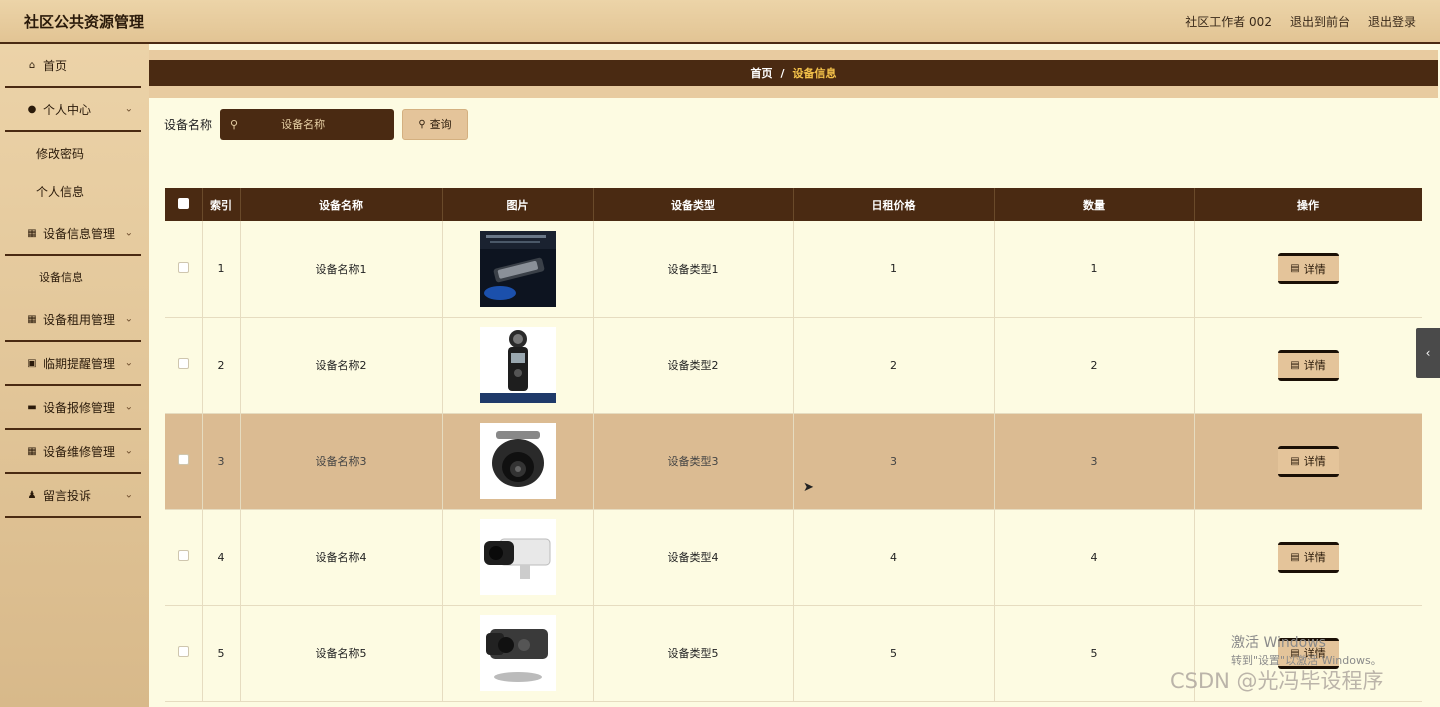  Describe the element at coordinates (32, 65) in the screenshot. I see `home-icon: ⌂` at that location.